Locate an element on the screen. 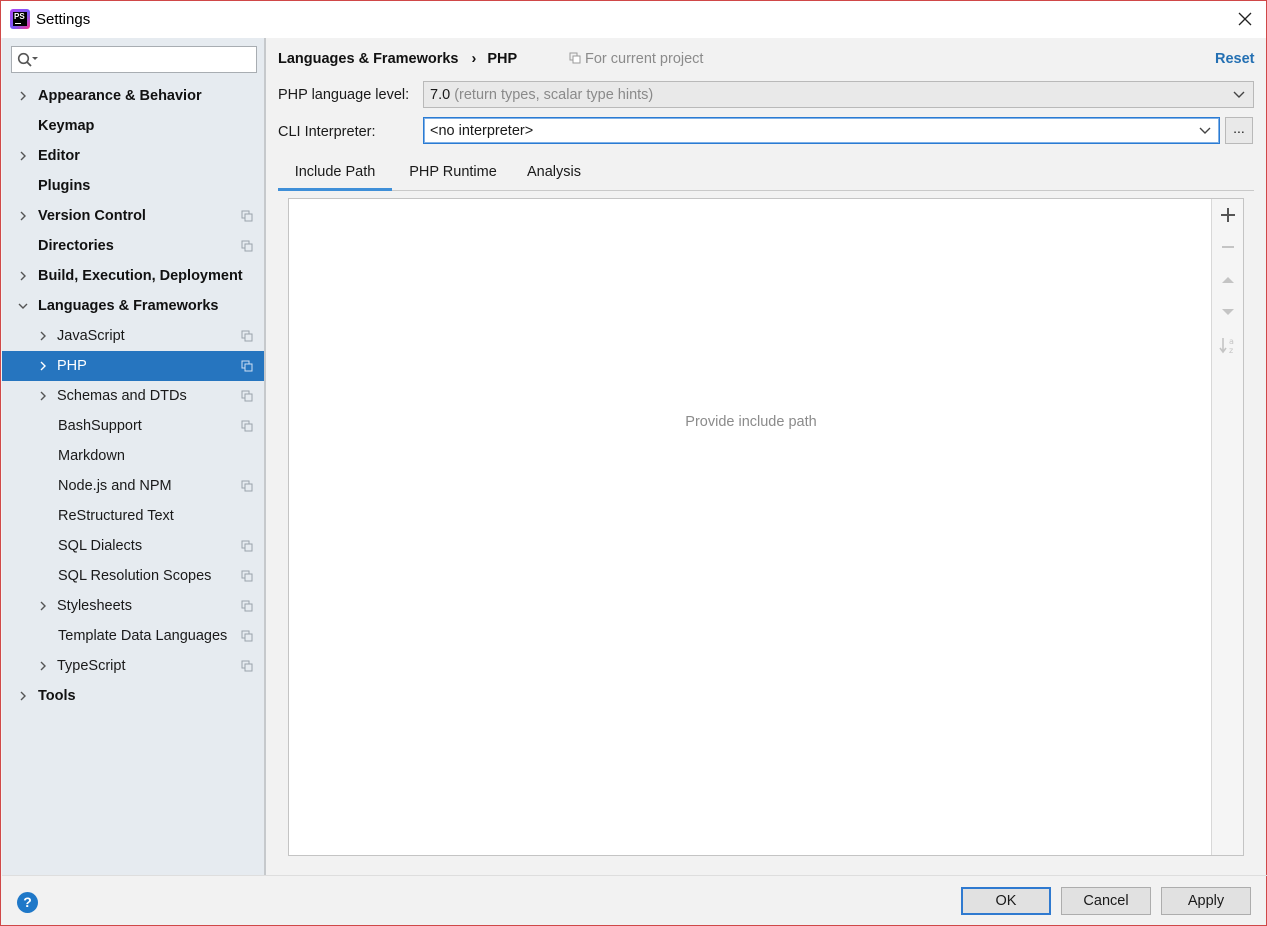  scope-indicator: For current project is located at coordinates (636, 59).